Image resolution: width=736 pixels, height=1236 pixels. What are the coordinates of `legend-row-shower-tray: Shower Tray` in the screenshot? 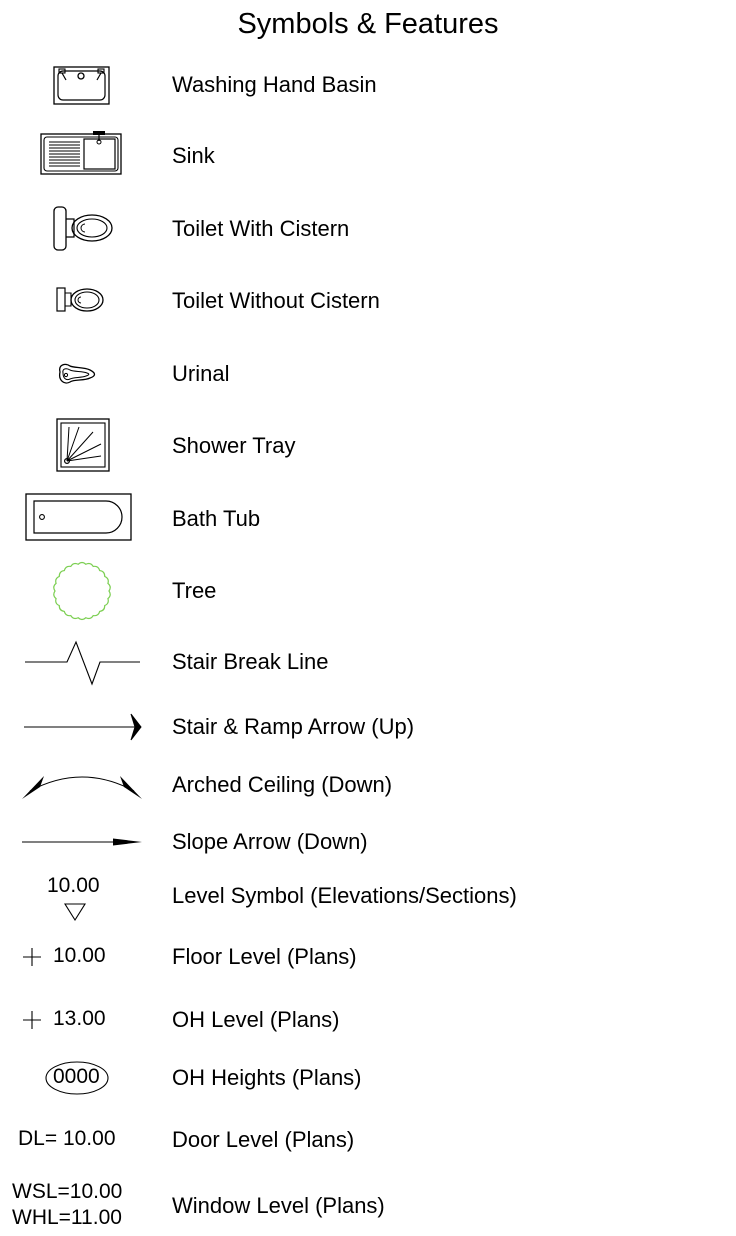 It's located at (368, 446).